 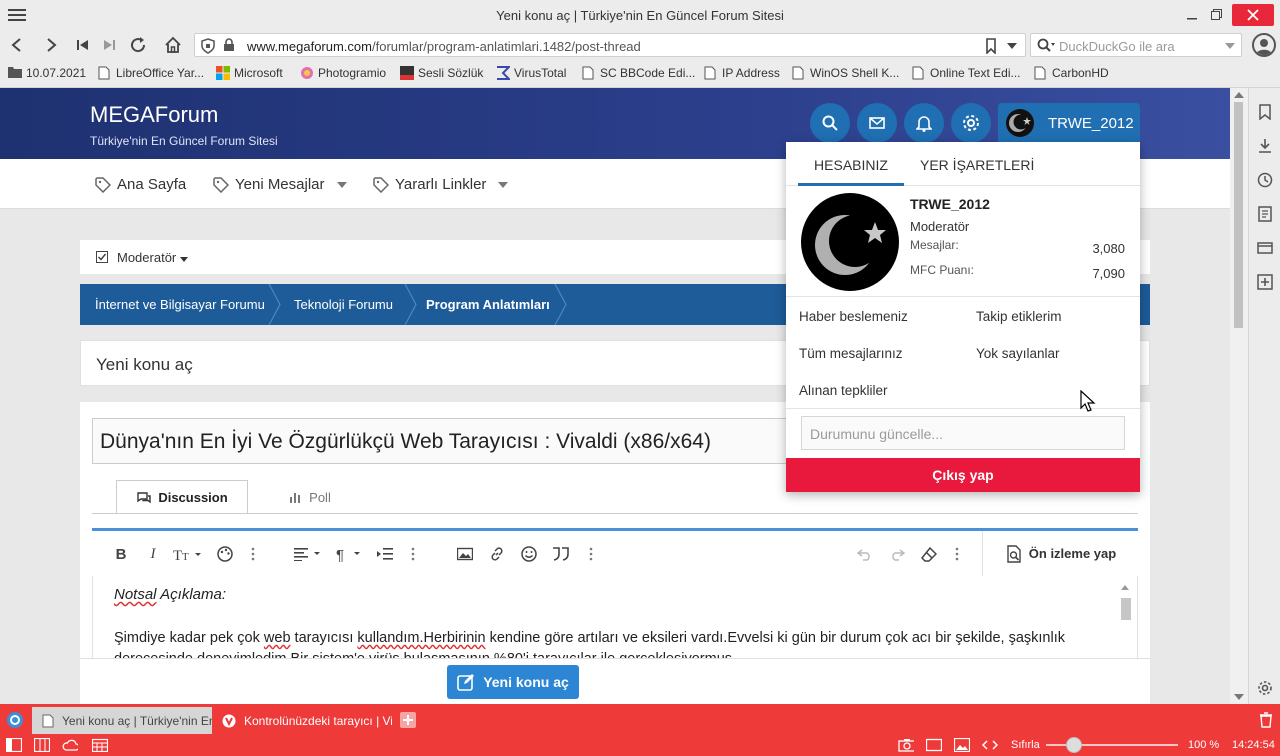 What do you see at coordinates (1074, 745) in the screenshot?
I see `zoom-slider-handle` at bounding box center [1074, 745].